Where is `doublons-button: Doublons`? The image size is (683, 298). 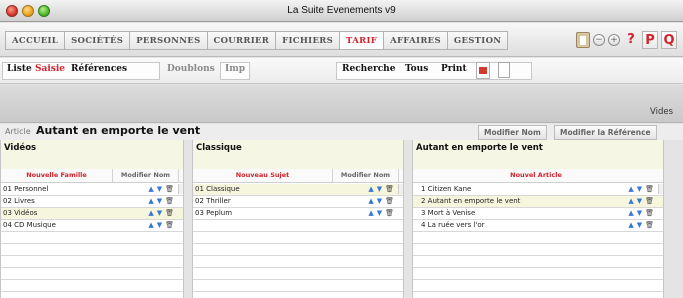 doublons-button: Doublons is located at coordinates (191, 70).